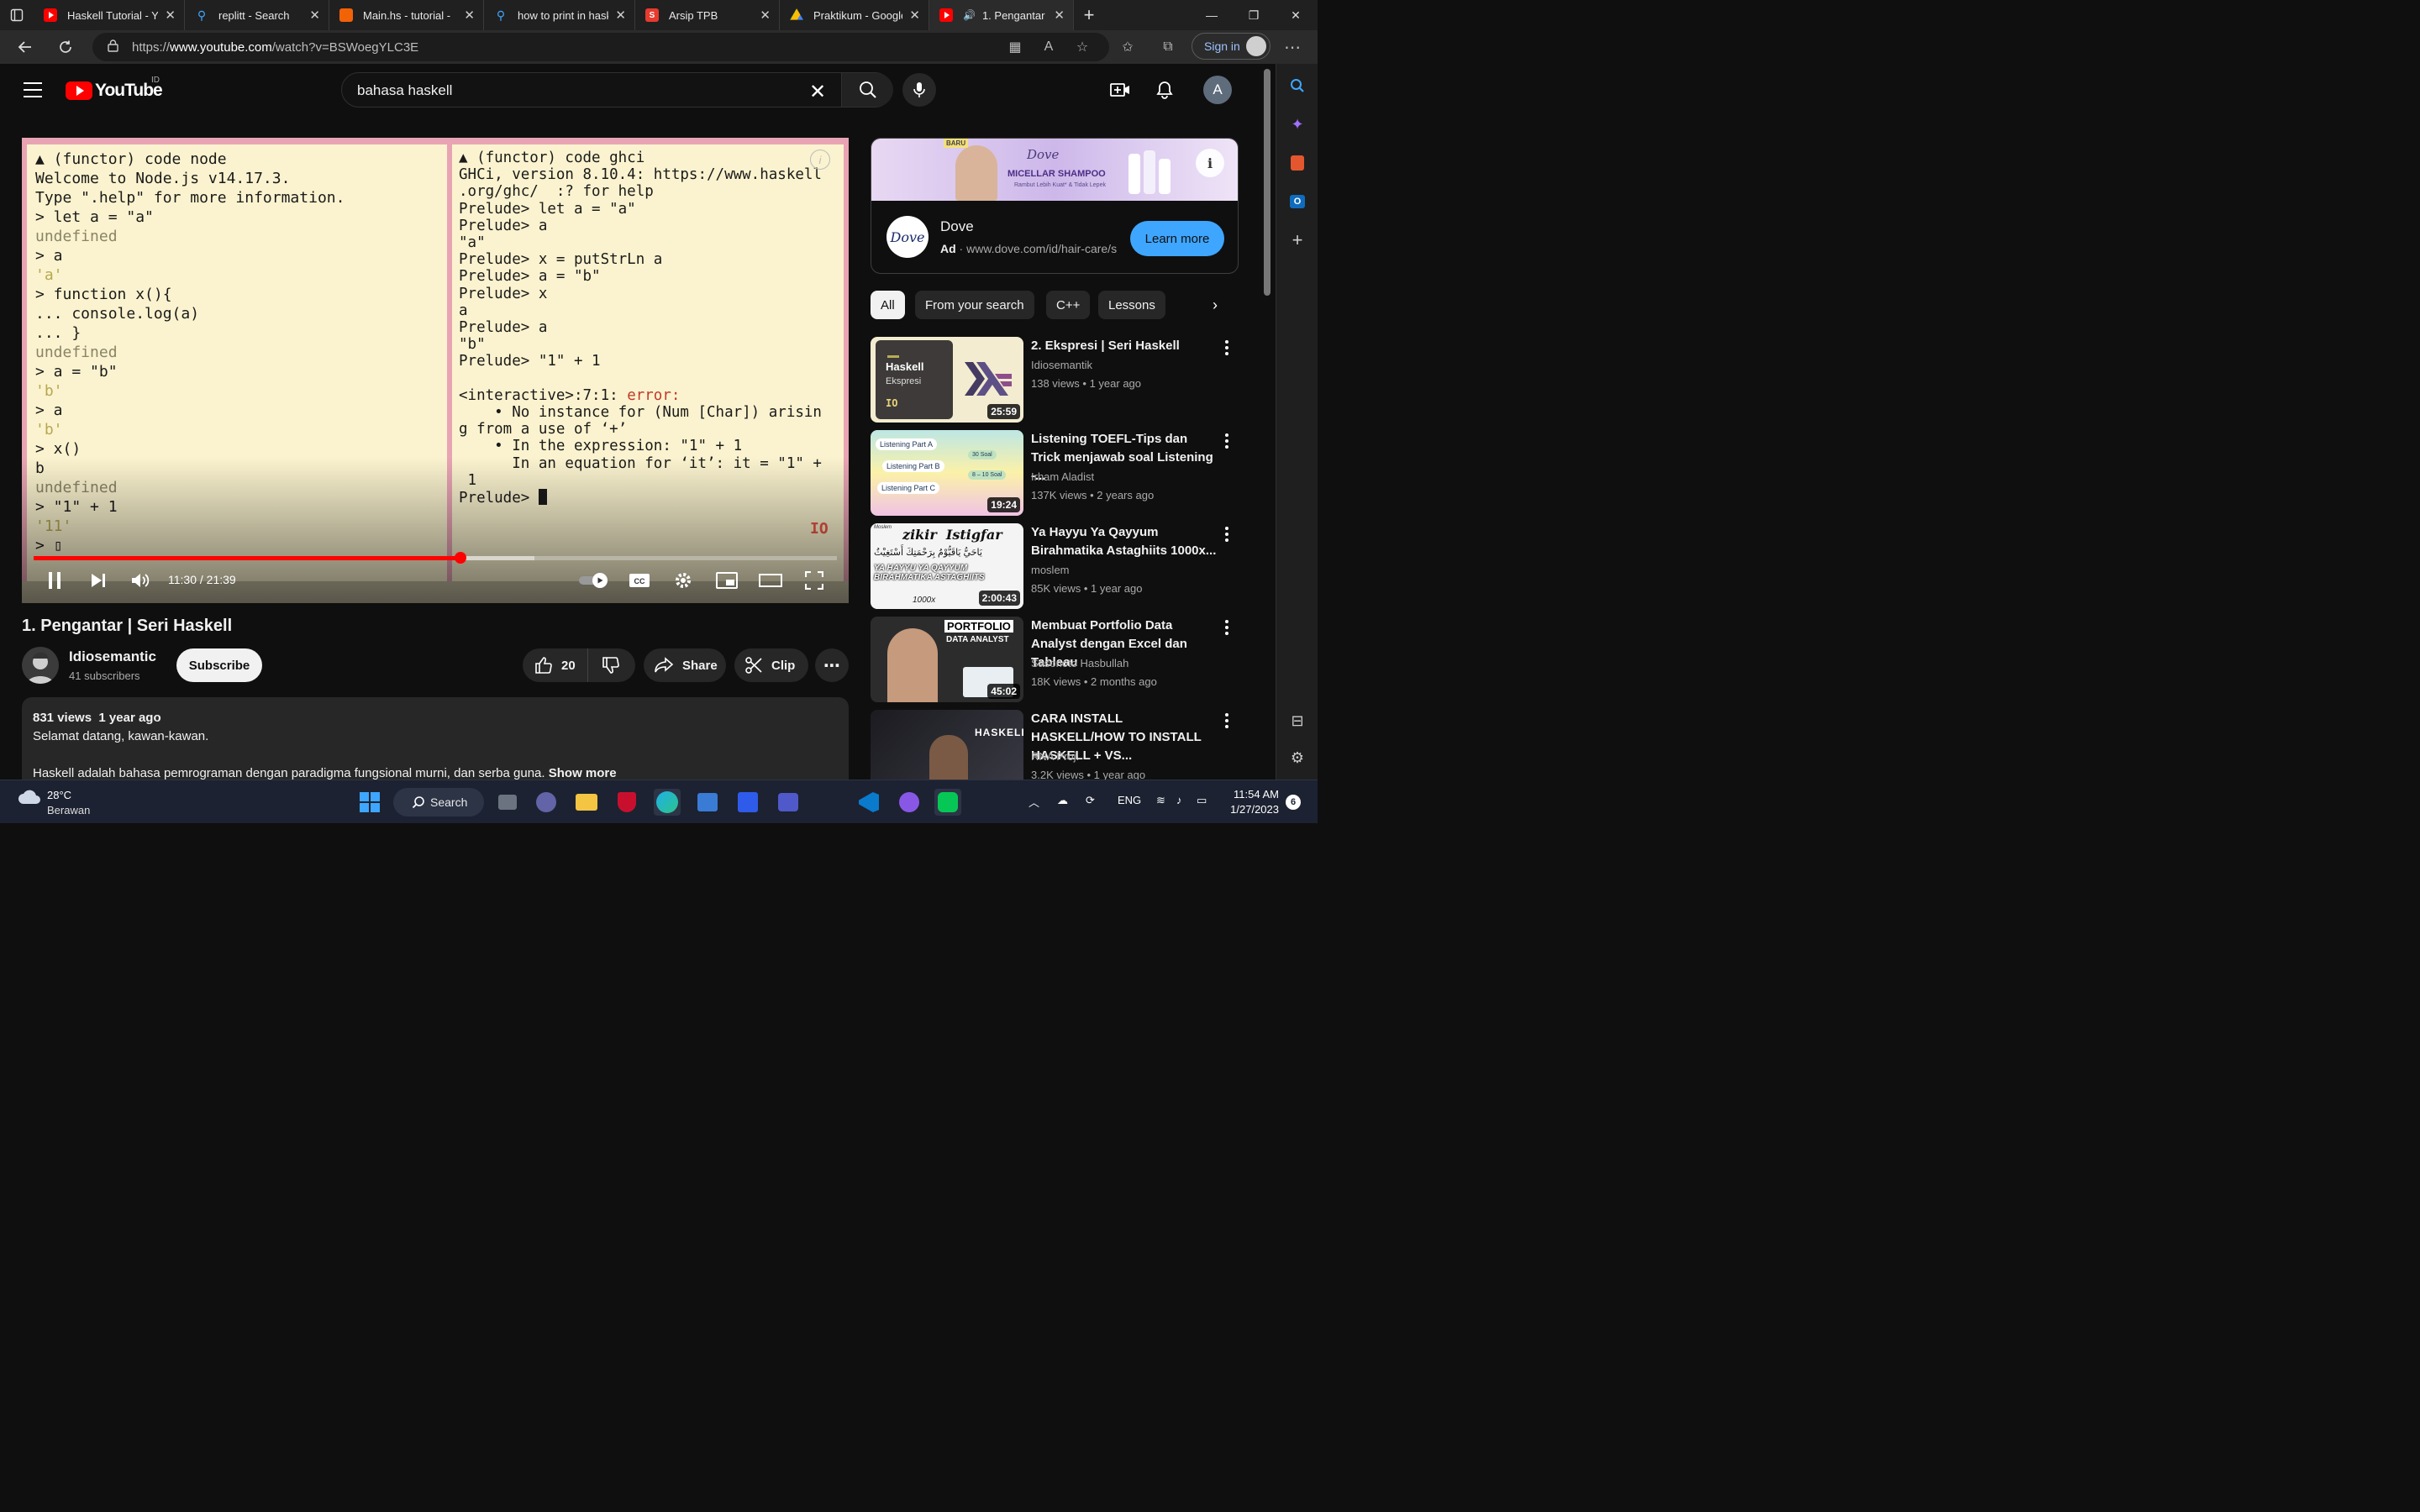 The height and width of the screenshot is (1512, 2420). Describe the element at coordinates (25, 47) in the screenshot. I see `back-button` at that location.